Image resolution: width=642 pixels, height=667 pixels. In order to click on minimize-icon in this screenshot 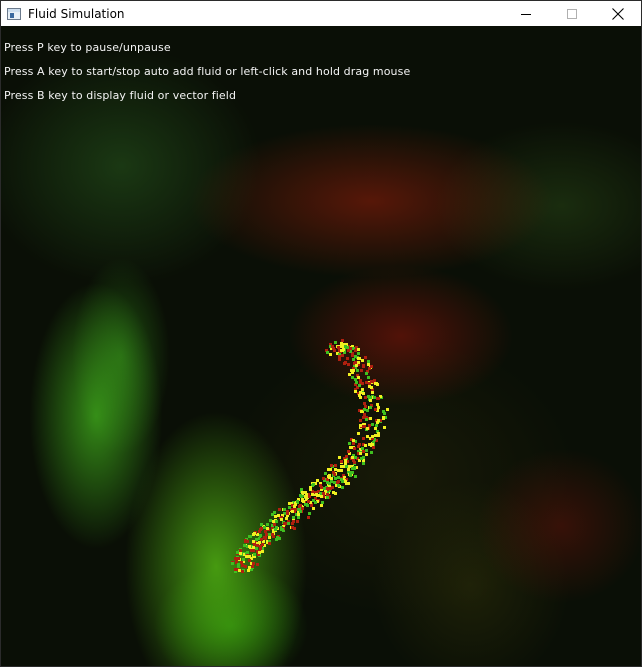, I will do `click(526, 14)`.